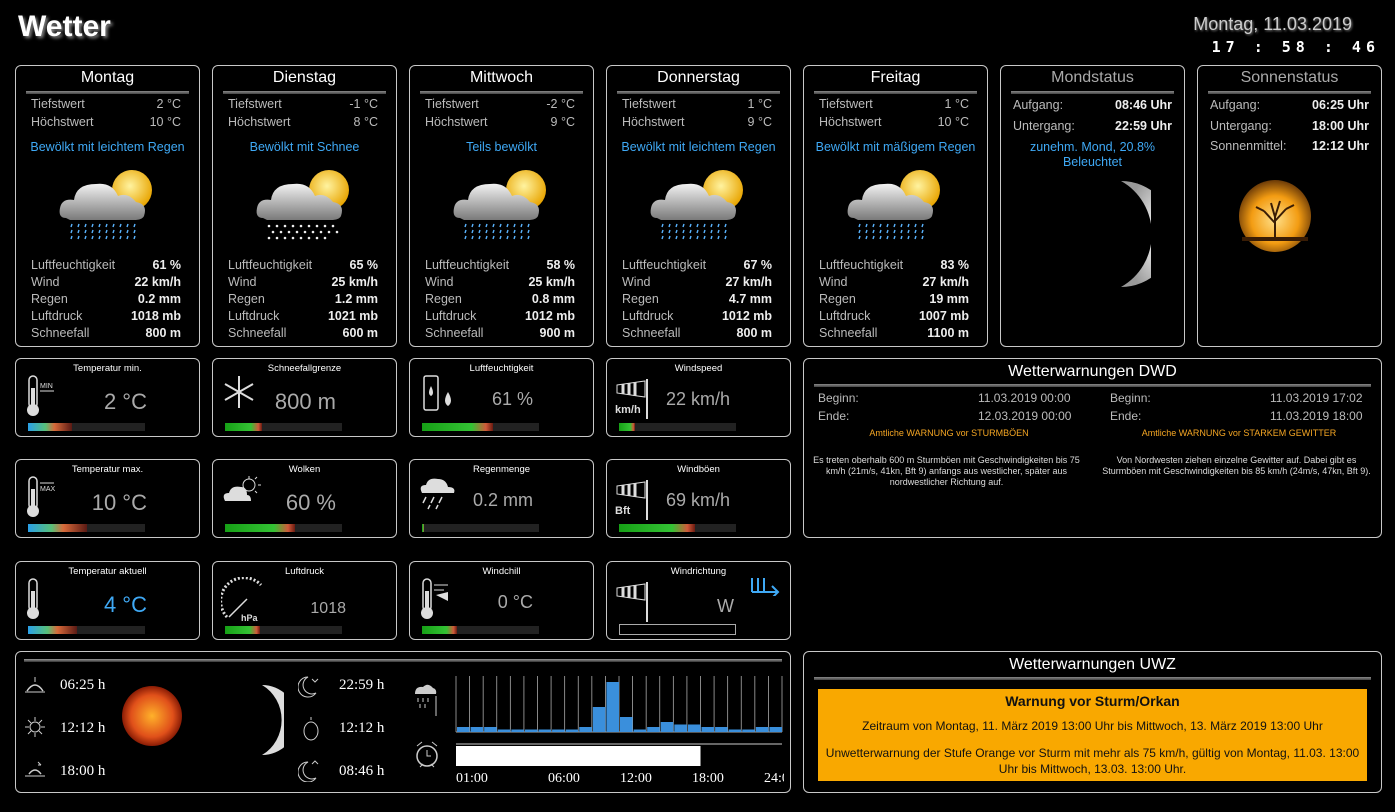  I want to click on tile-value: W, so click(725, 606).